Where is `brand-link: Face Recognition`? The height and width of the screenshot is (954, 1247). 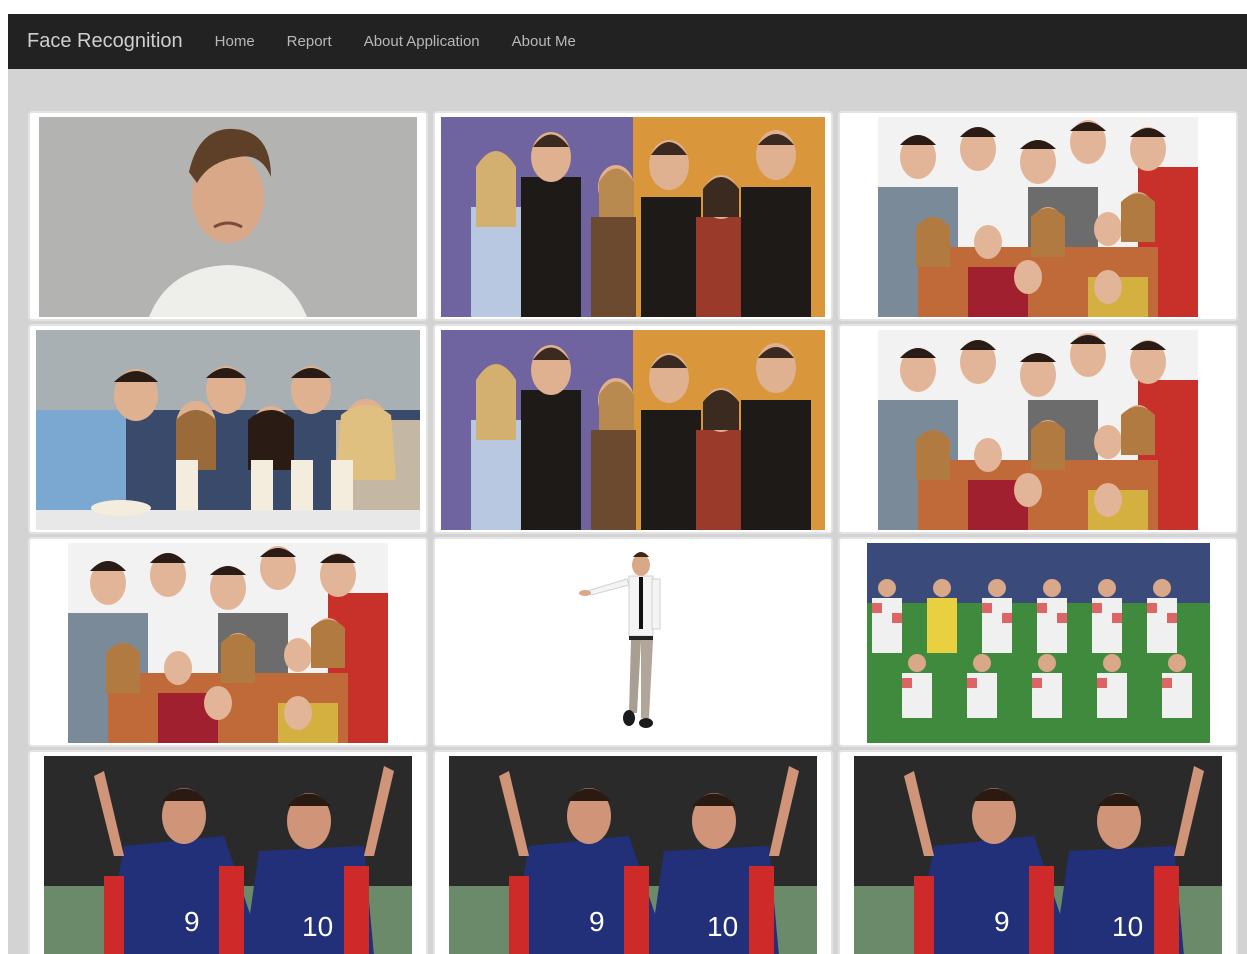 brand-link: Face Recognition is located at coordinates (105, 41).